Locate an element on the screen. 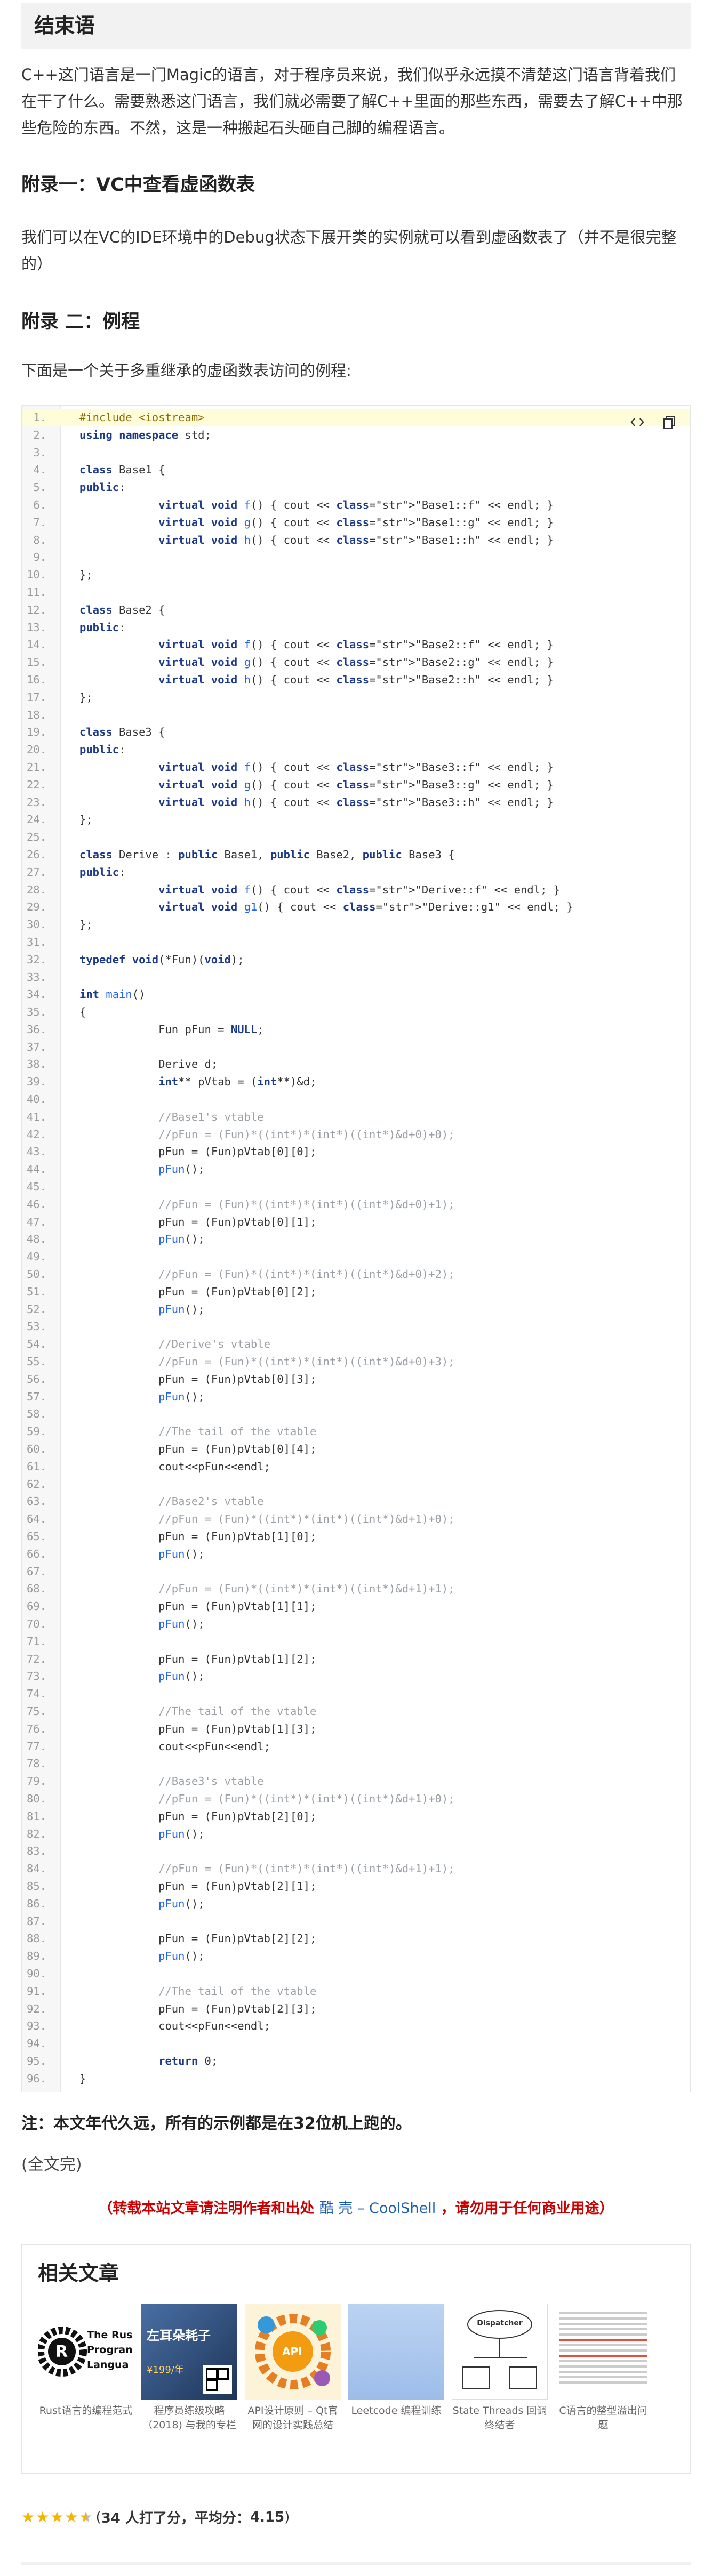 Image resolution: width=712 pixels, height=2576 pixels. line-number: 38. is located at coordinates (36, 1064).